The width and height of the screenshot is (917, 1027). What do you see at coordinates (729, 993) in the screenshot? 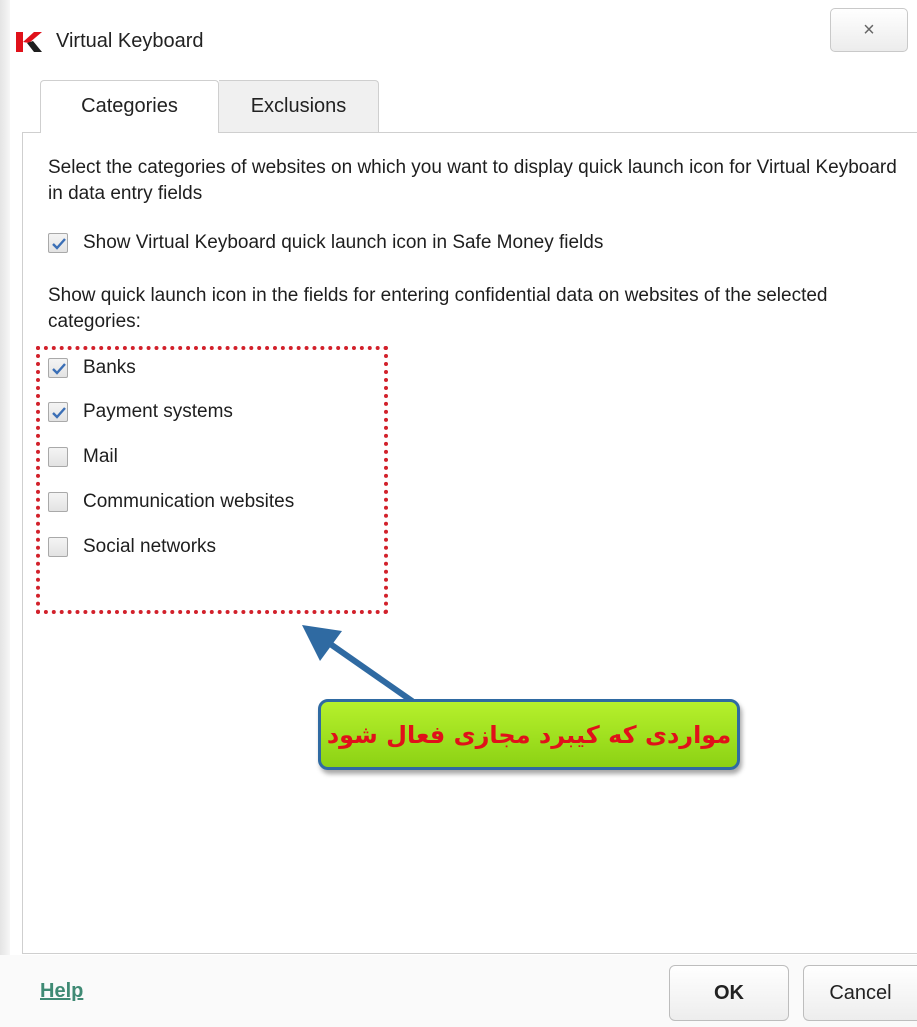
I see `ok-button: OK` at bounding box center [729, 993].